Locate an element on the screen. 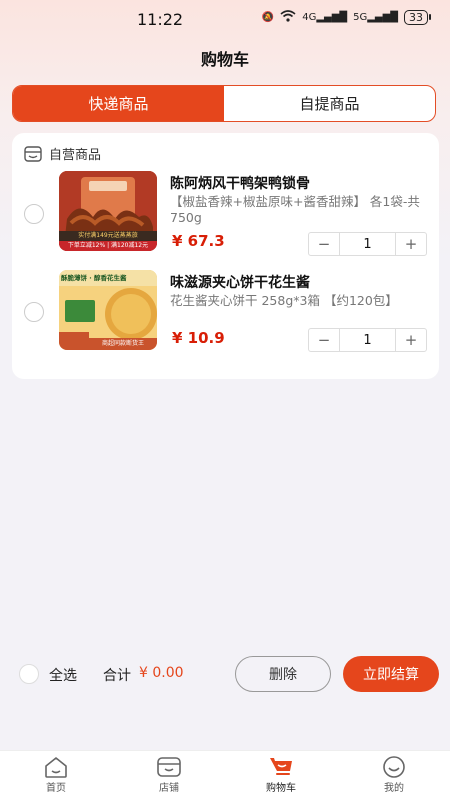 The width and height of the screenshot is (450, 801). status-icons: 🔕 4G▂▄▆█ 5G▂▄▆█ 33 is located at coordinates (346, 17).